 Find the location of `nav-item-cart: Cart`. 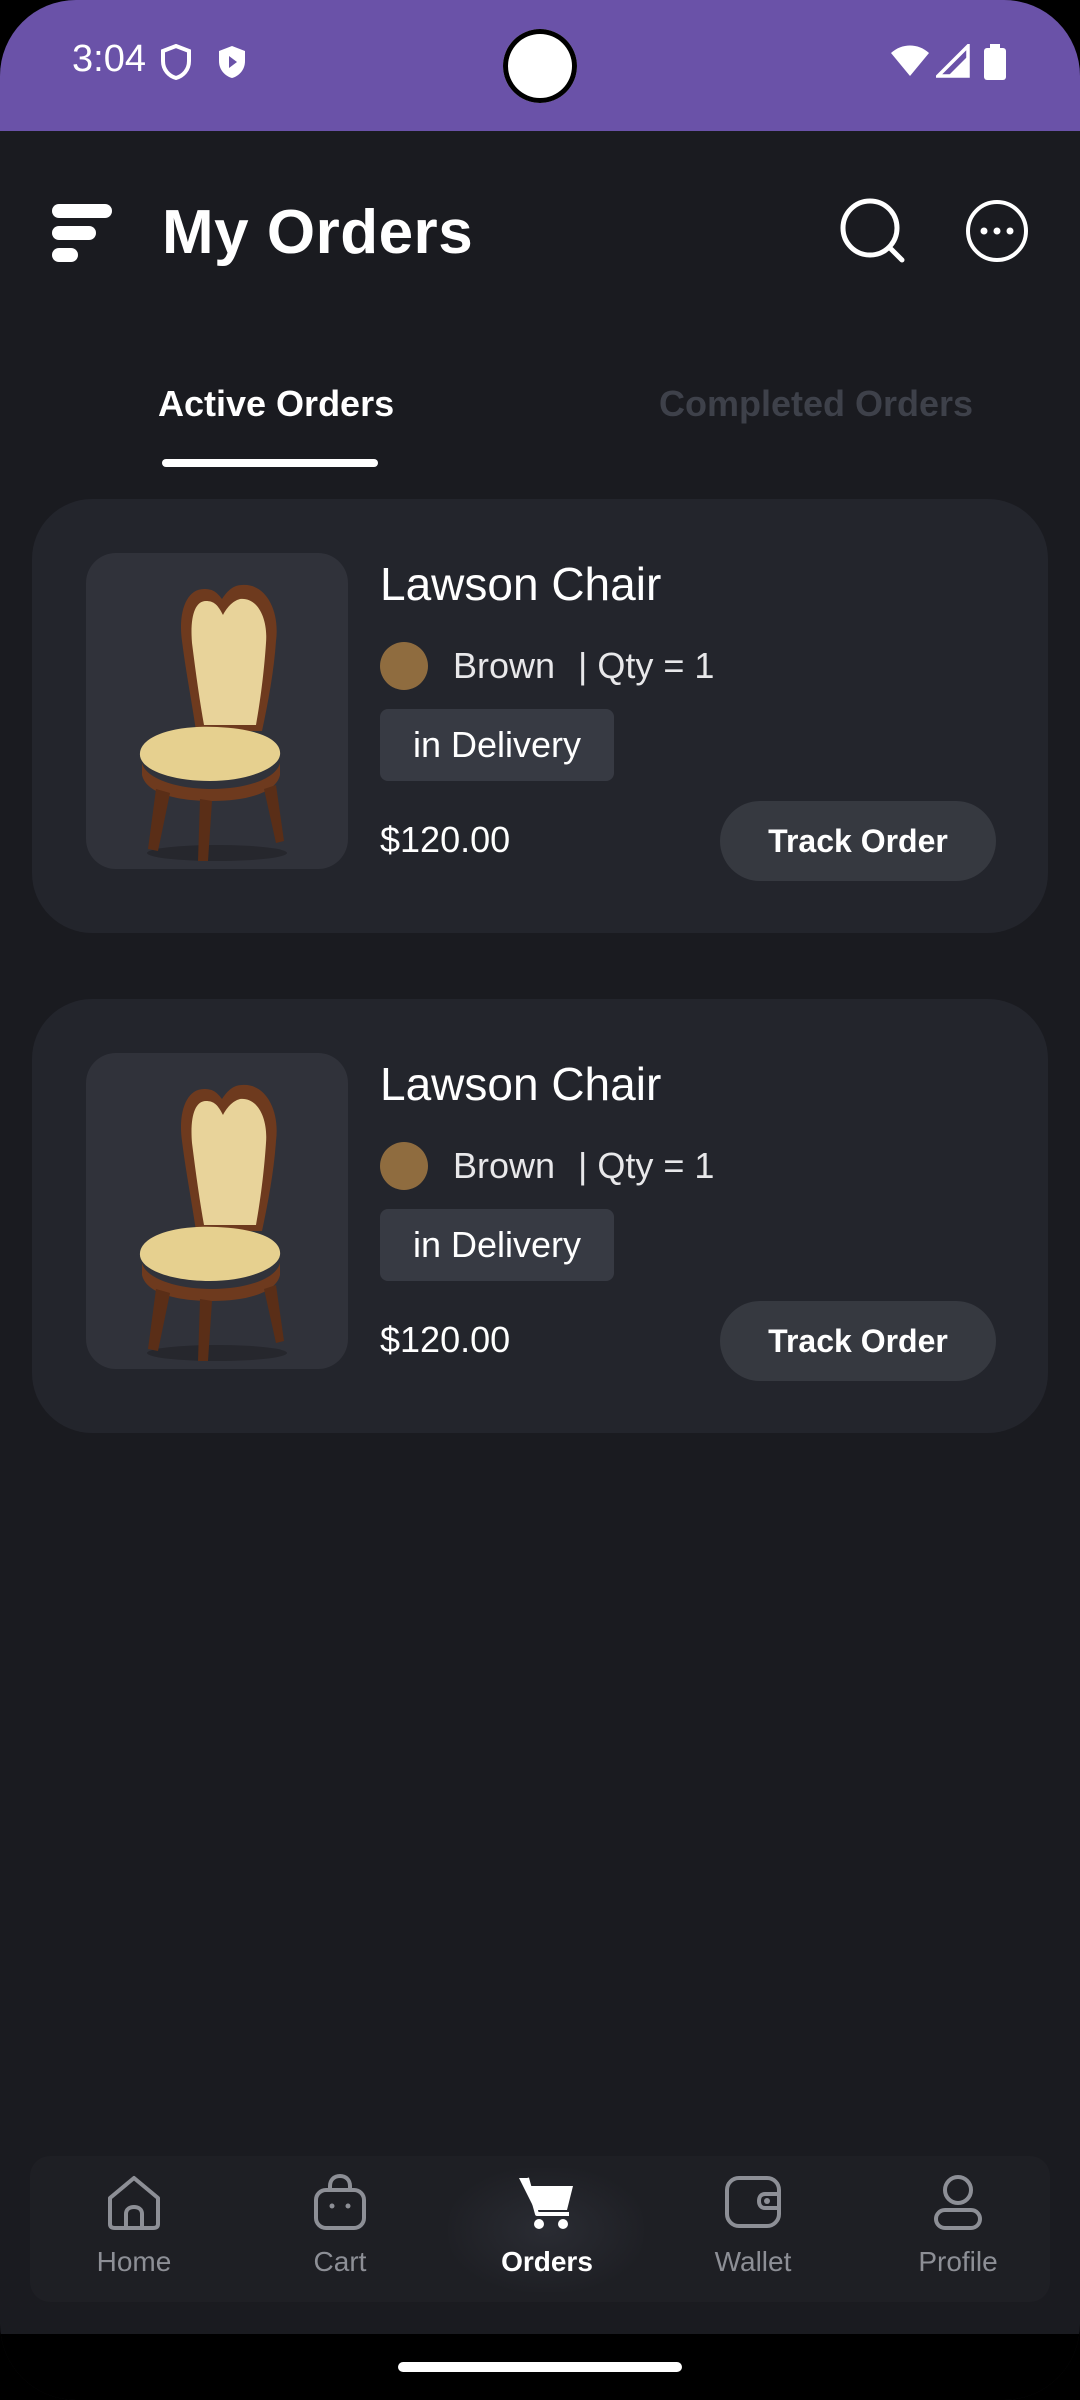

nav-item-cart: Cart is located at coordinates (340, 2229).